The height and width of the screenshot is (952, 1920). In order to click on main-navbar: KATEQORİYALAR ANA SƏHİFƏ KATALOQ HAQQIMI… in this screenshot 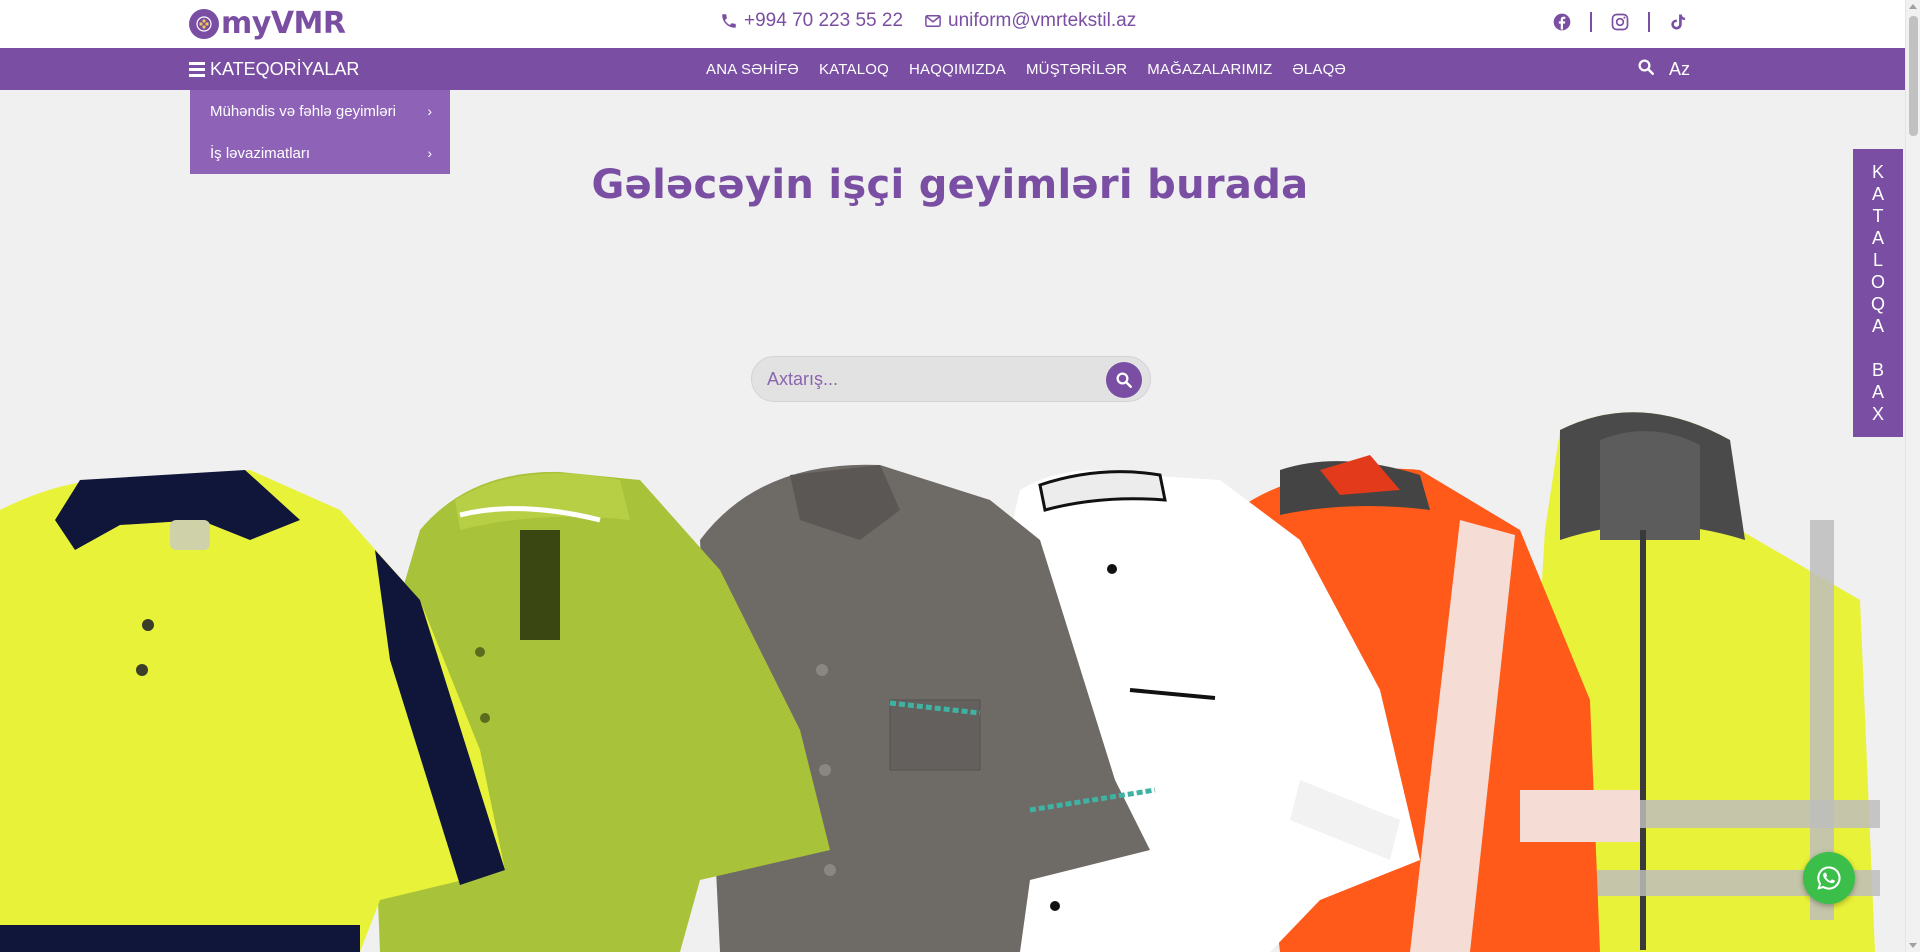, I will do `click(952, 69)`.